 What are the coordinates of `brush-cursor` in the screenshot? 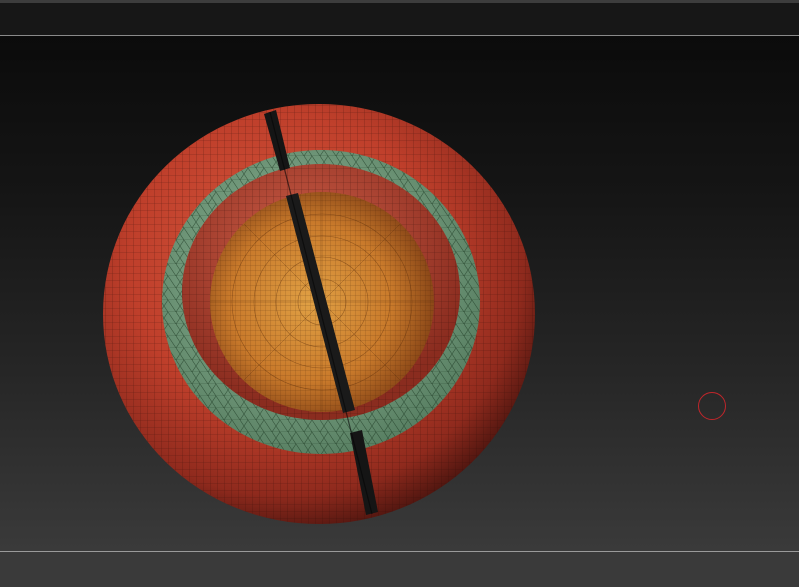 It's located at (712, 406).